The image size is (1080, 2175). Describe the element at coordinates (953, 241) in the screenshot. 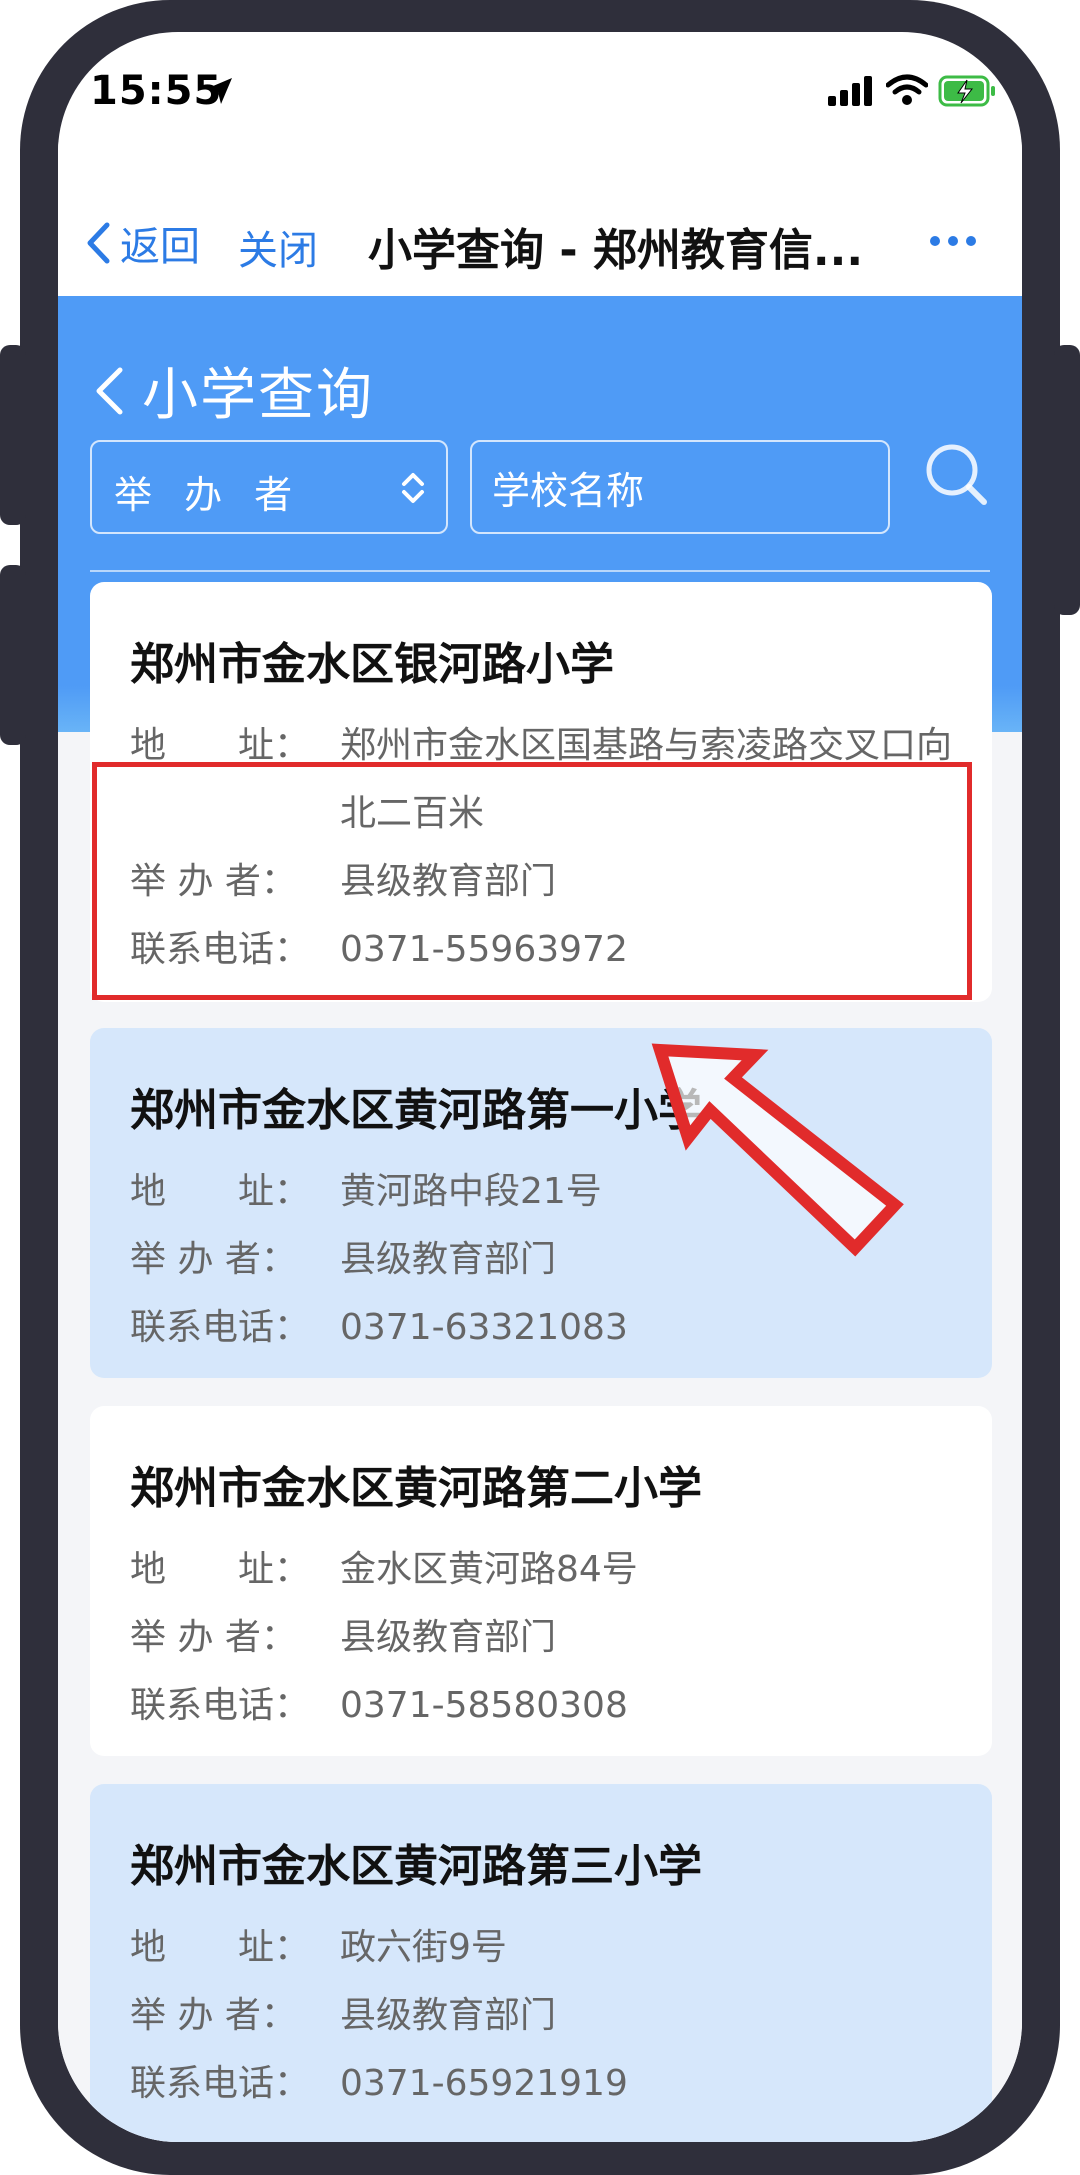

I see `more-options-icon` at that location.